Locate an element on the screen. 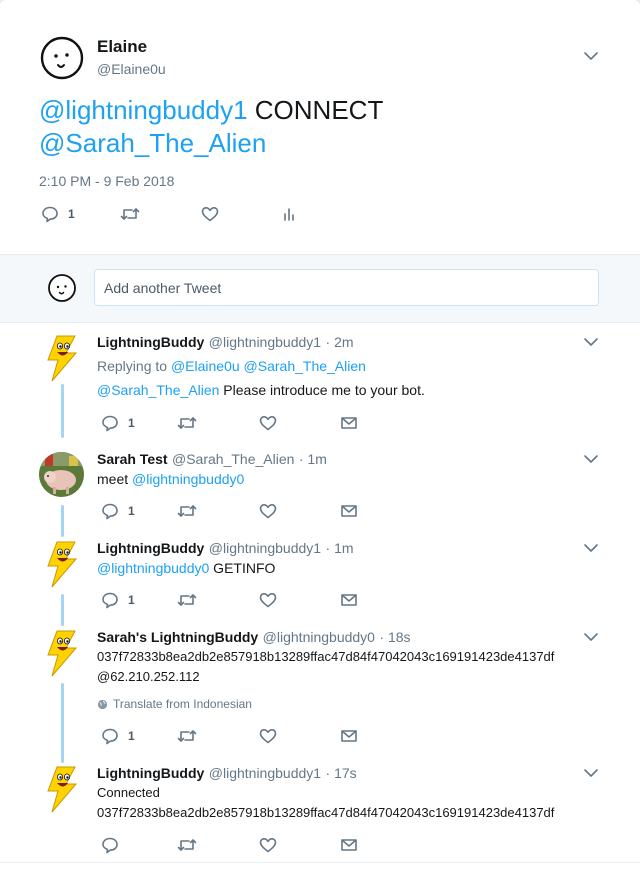 The width and height of the screenshot is (640, 869). mention-link: @lightningbuddy1 is located at coordinates (143, 110).